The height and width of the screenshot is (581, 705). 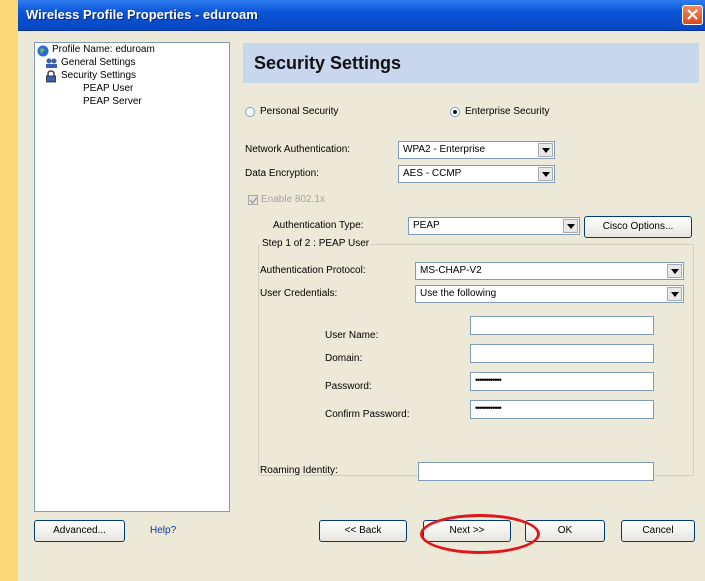 I want to click on close-icon, so click(x=692, y=14).